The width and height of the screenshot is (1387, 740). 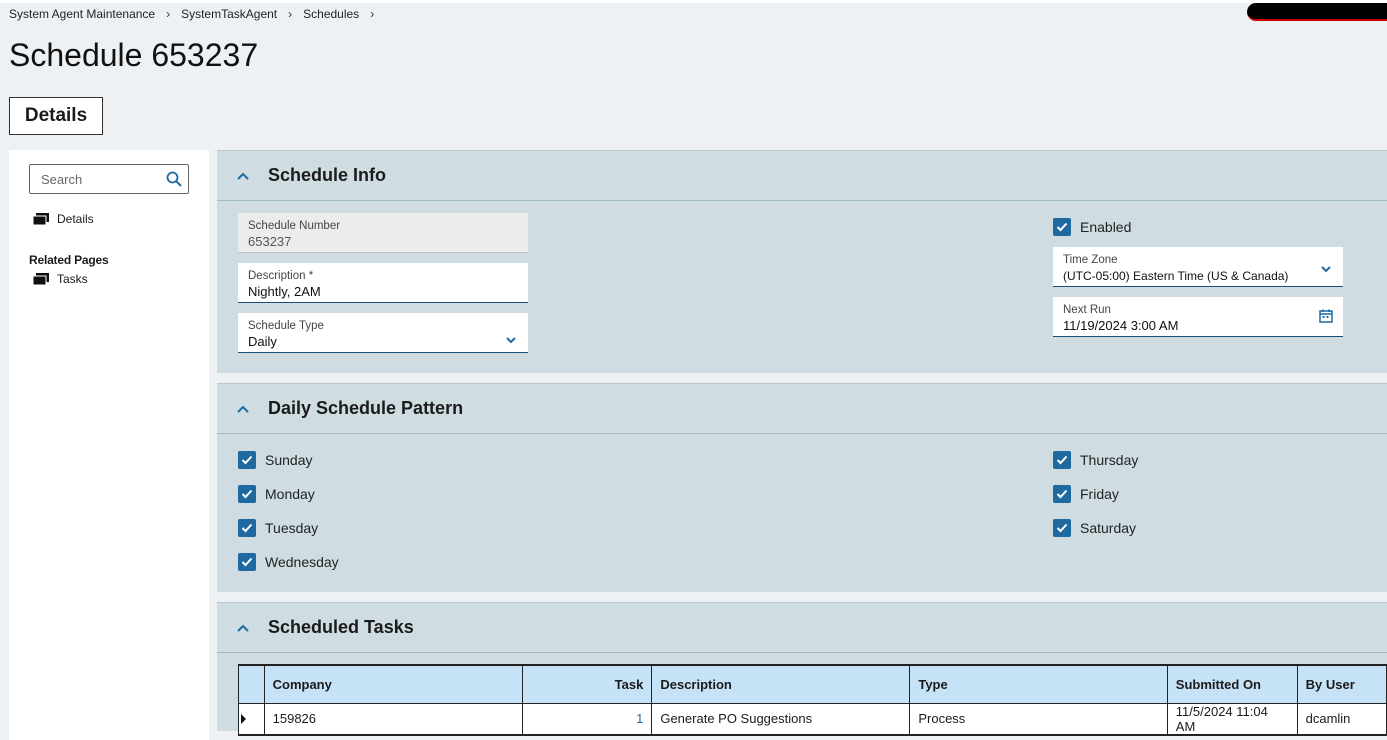 I want to click on cell-company: 159826, so click(x=393, y=719).